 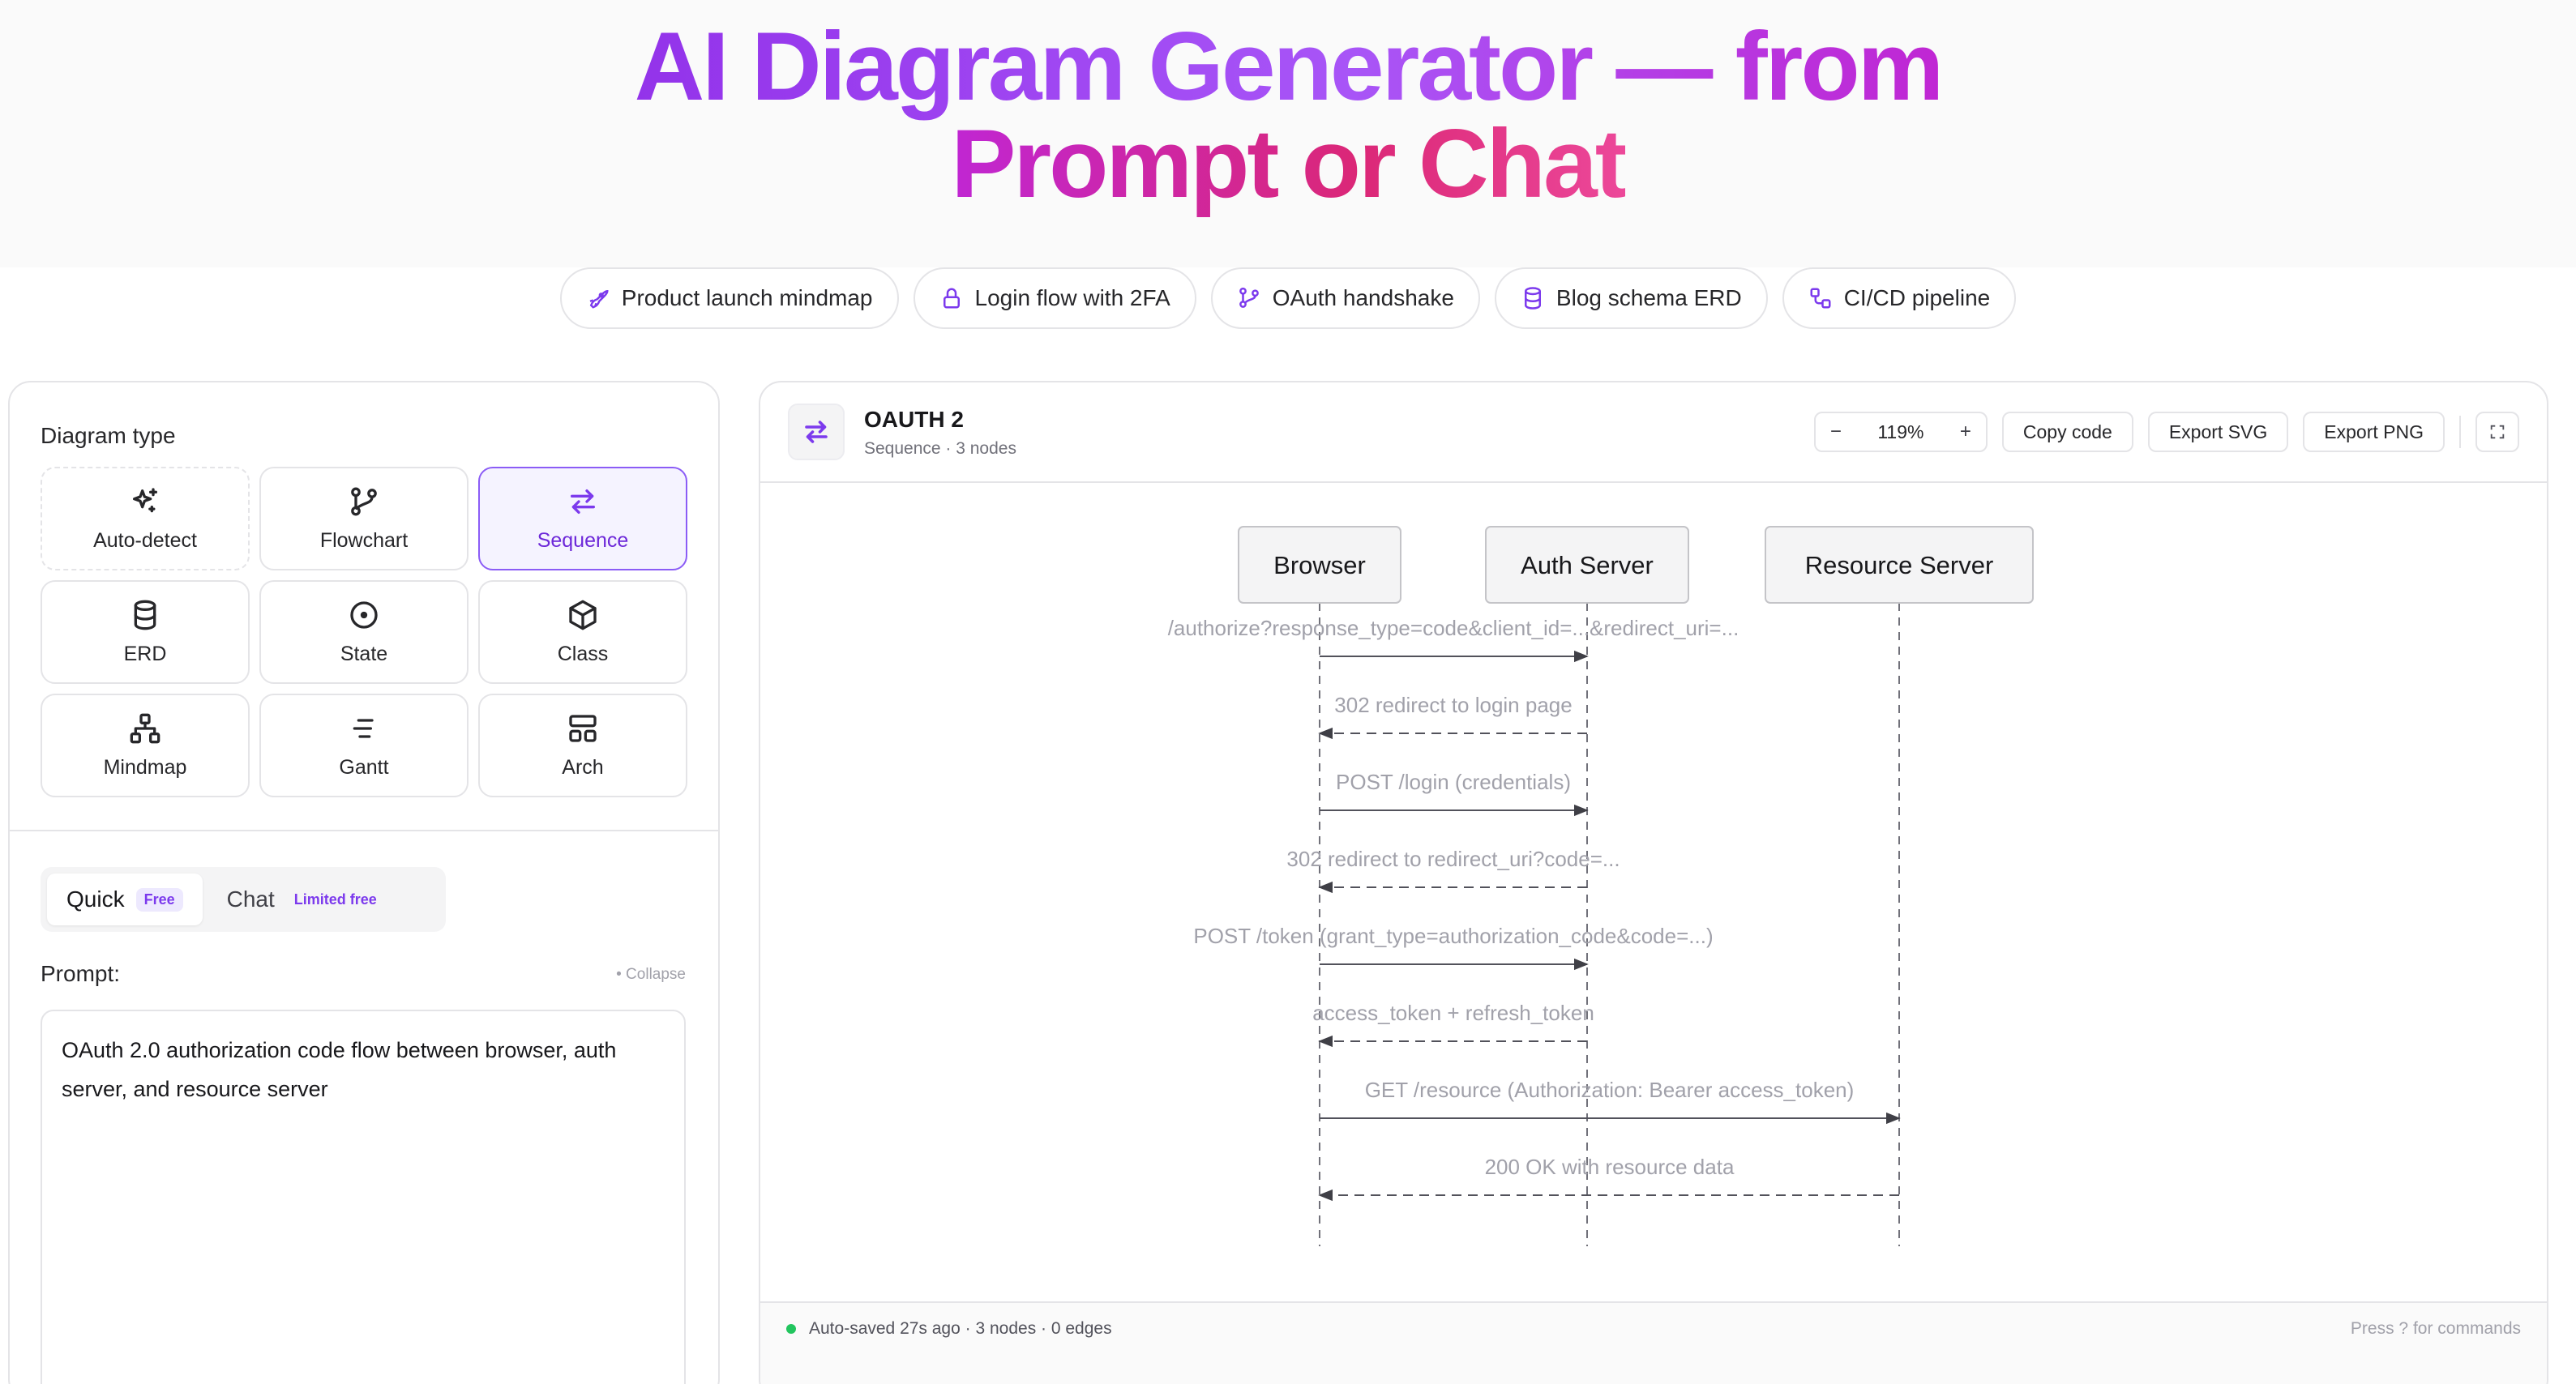 What do you see at coordinates (145, 540) in the screenshot?
I see `type-label: Auto-detect` at bounding box center [145, 540].